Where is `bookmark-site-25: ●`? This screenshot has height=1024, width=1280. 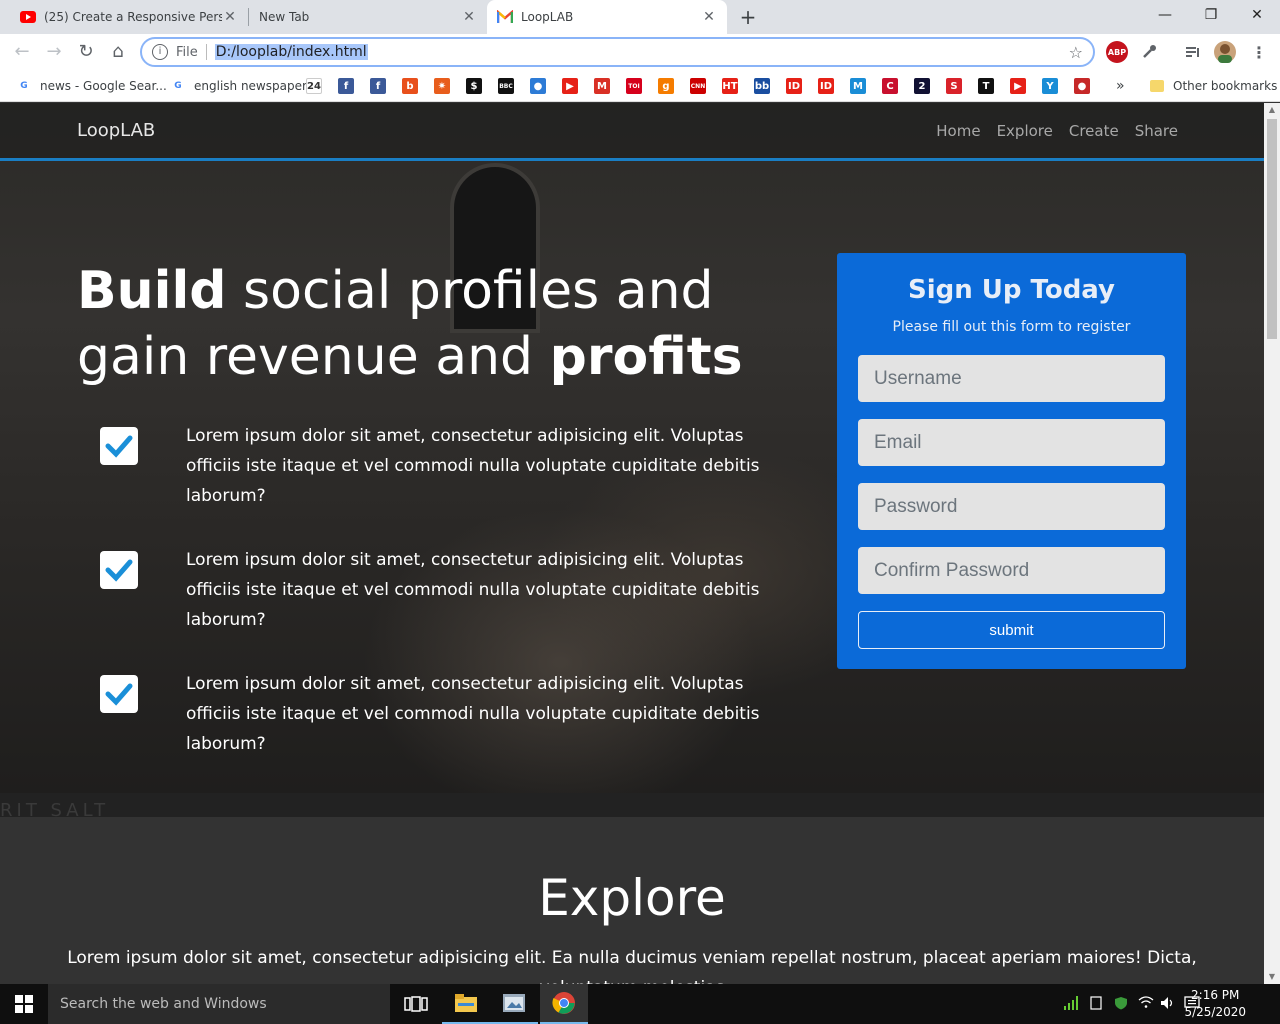 bookmark-site-25: ● is located at coordinates (1082, 86).